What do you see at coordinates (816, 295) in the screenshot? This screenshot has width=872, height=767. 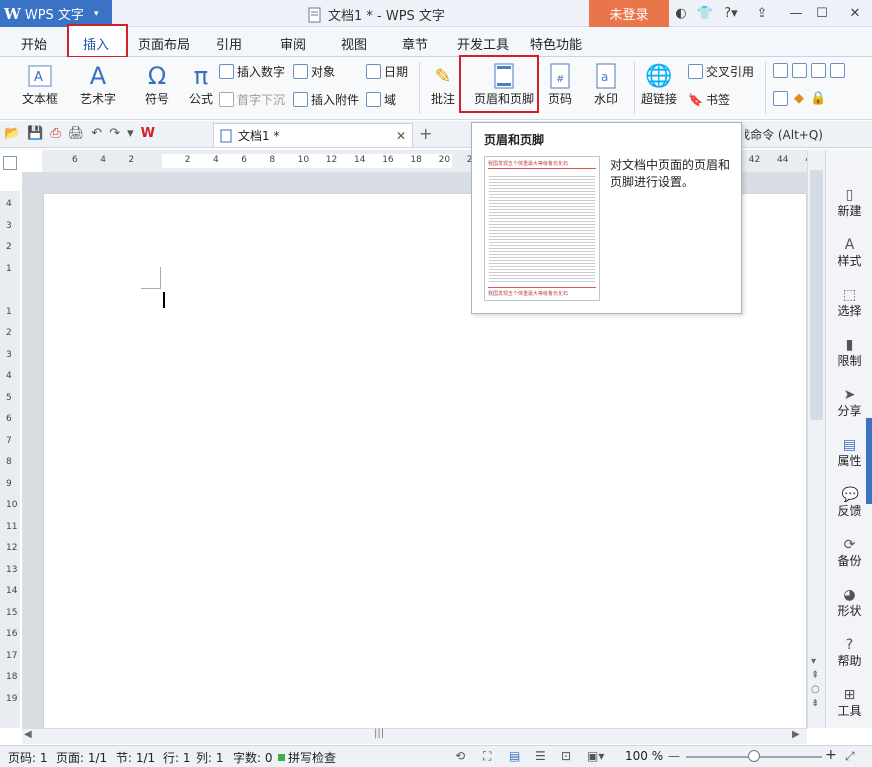 I see `scroll-thumb` at bounding box center [816, 295].